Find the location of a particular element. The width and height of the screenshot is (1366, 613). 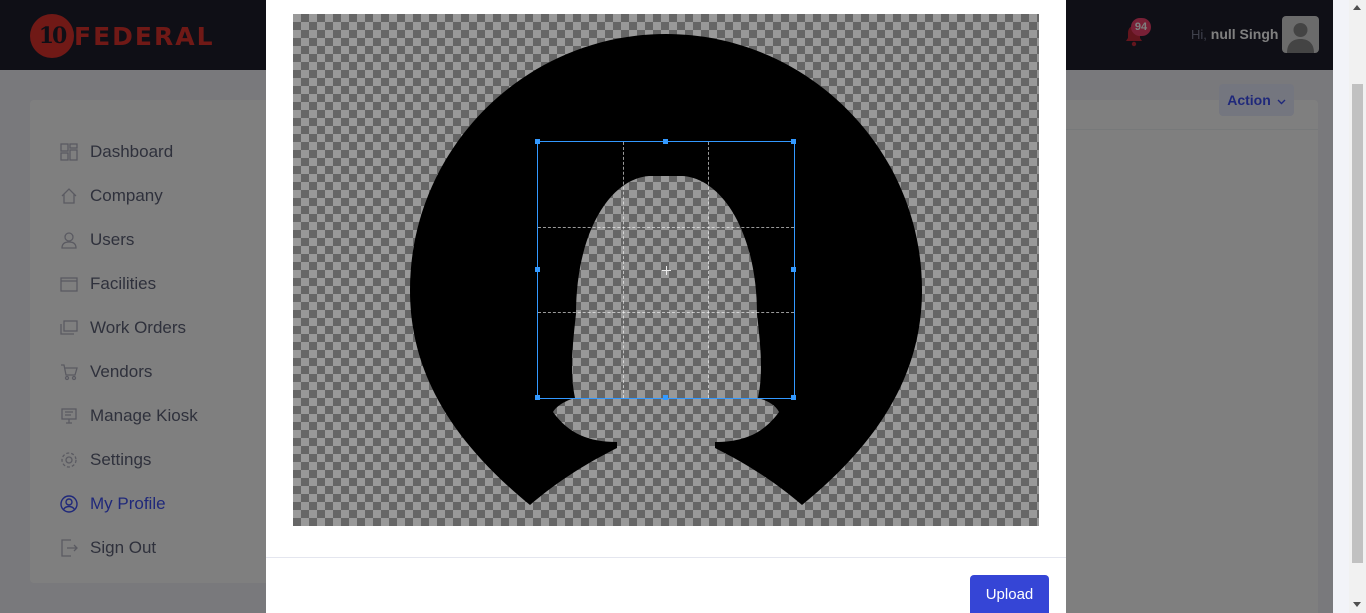

scrollbar-thumb is located at coordinates (1357, 323).